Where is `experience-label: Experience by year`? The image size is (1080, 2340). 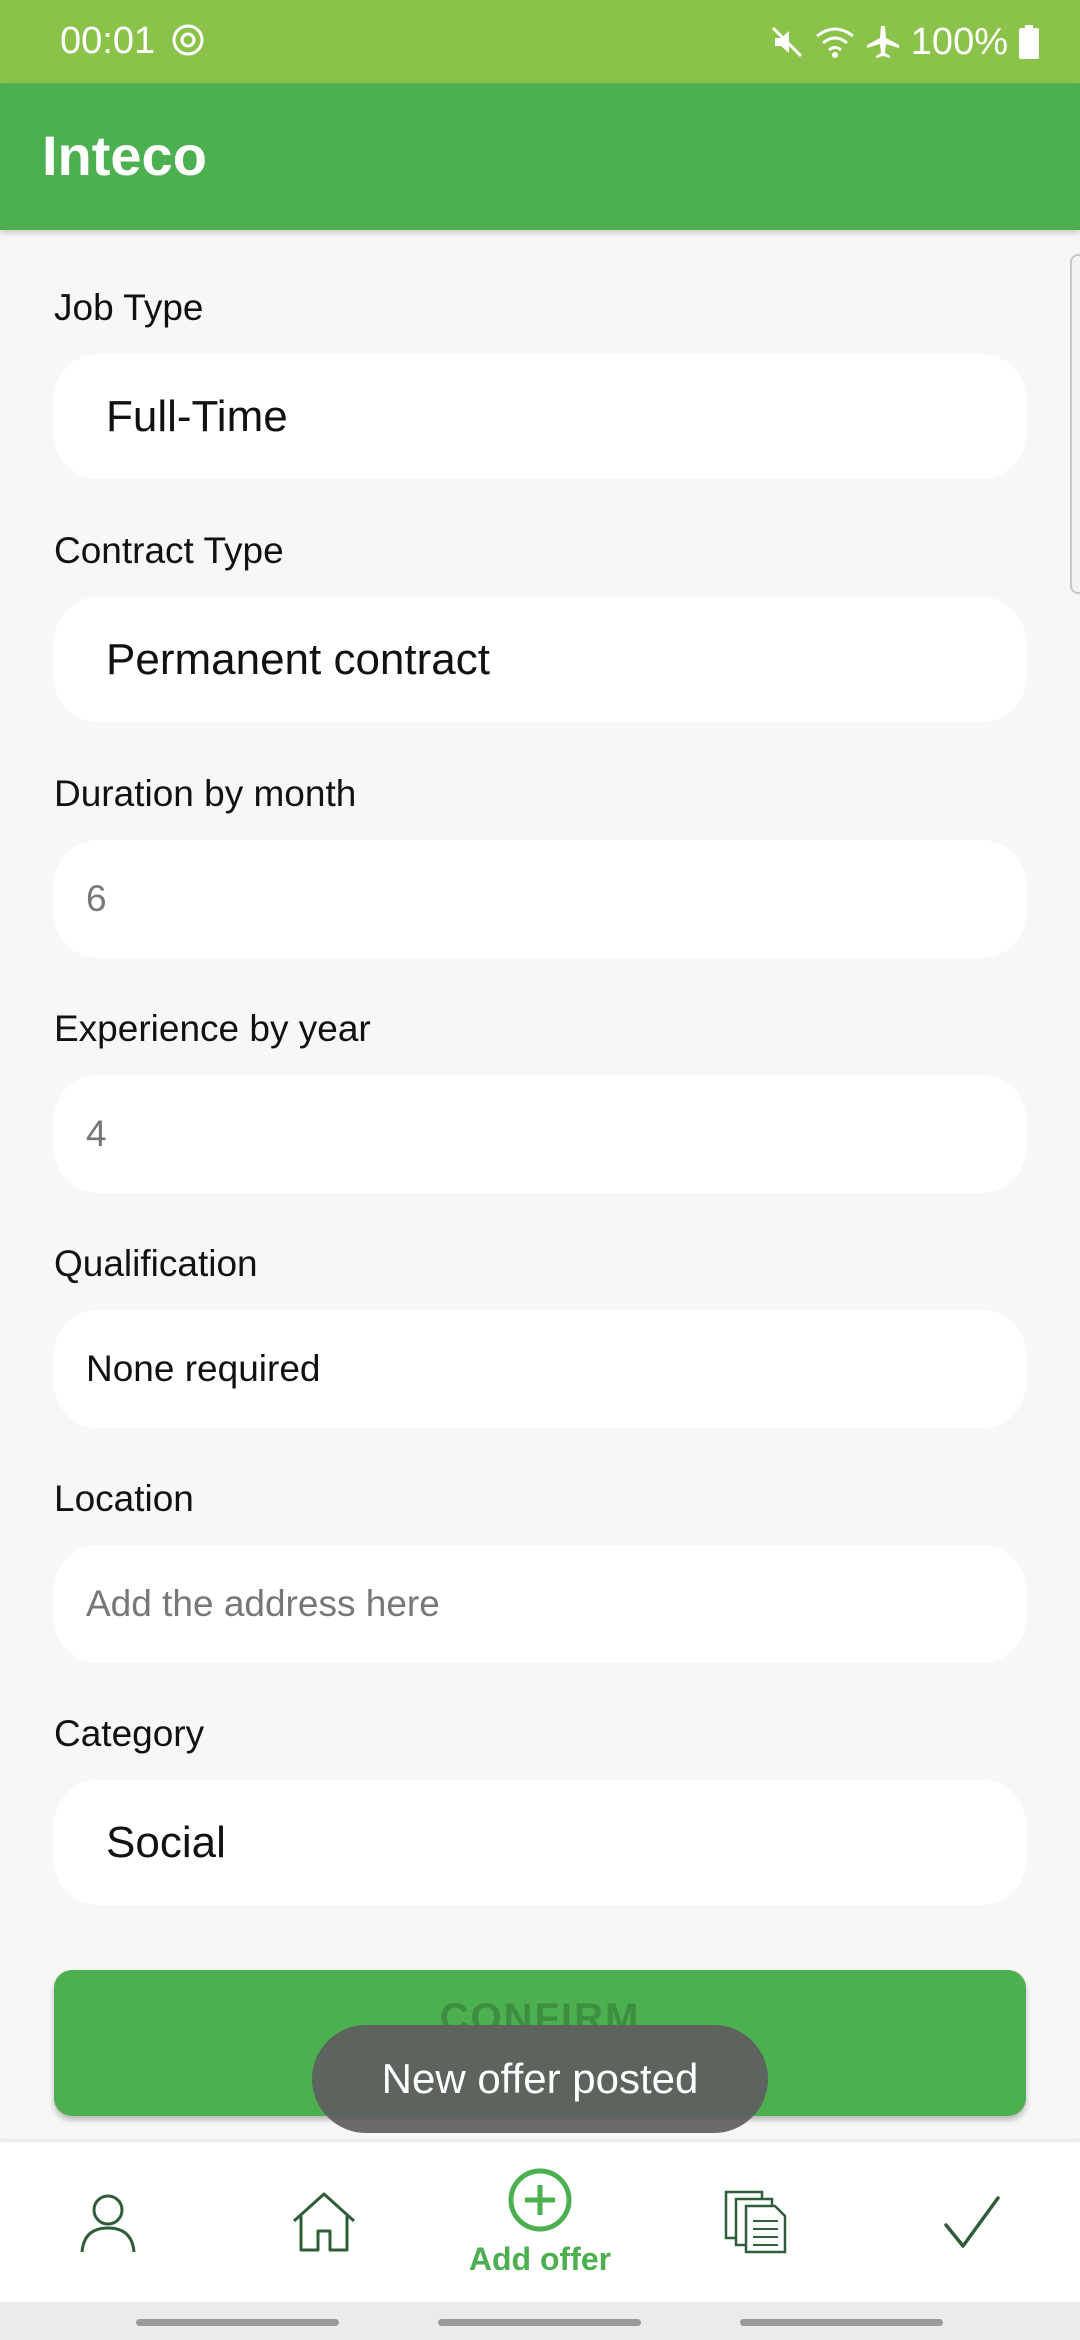 experience-label: Experience by year is located at coordinates (212, 1028).